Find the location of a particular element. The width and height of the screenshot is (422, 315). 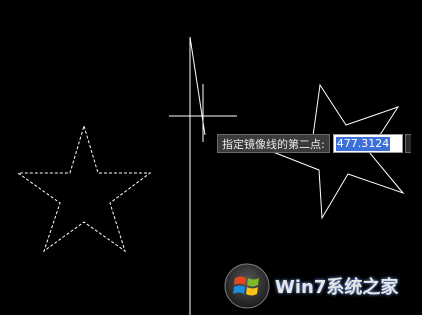

source-star-selected is located at coordinates (84, 188).